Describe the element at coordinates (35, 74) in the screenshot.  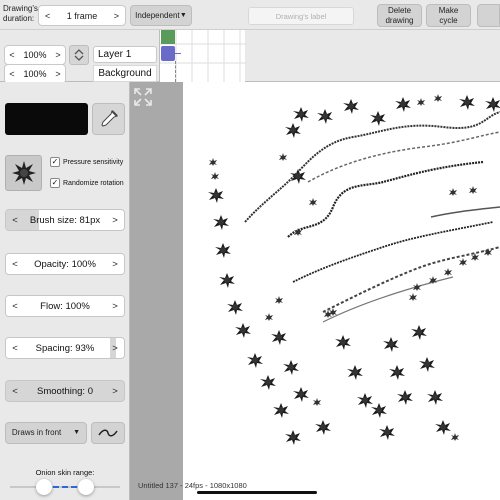
I see `background-opacity-stepper: < 100% >` at that location.